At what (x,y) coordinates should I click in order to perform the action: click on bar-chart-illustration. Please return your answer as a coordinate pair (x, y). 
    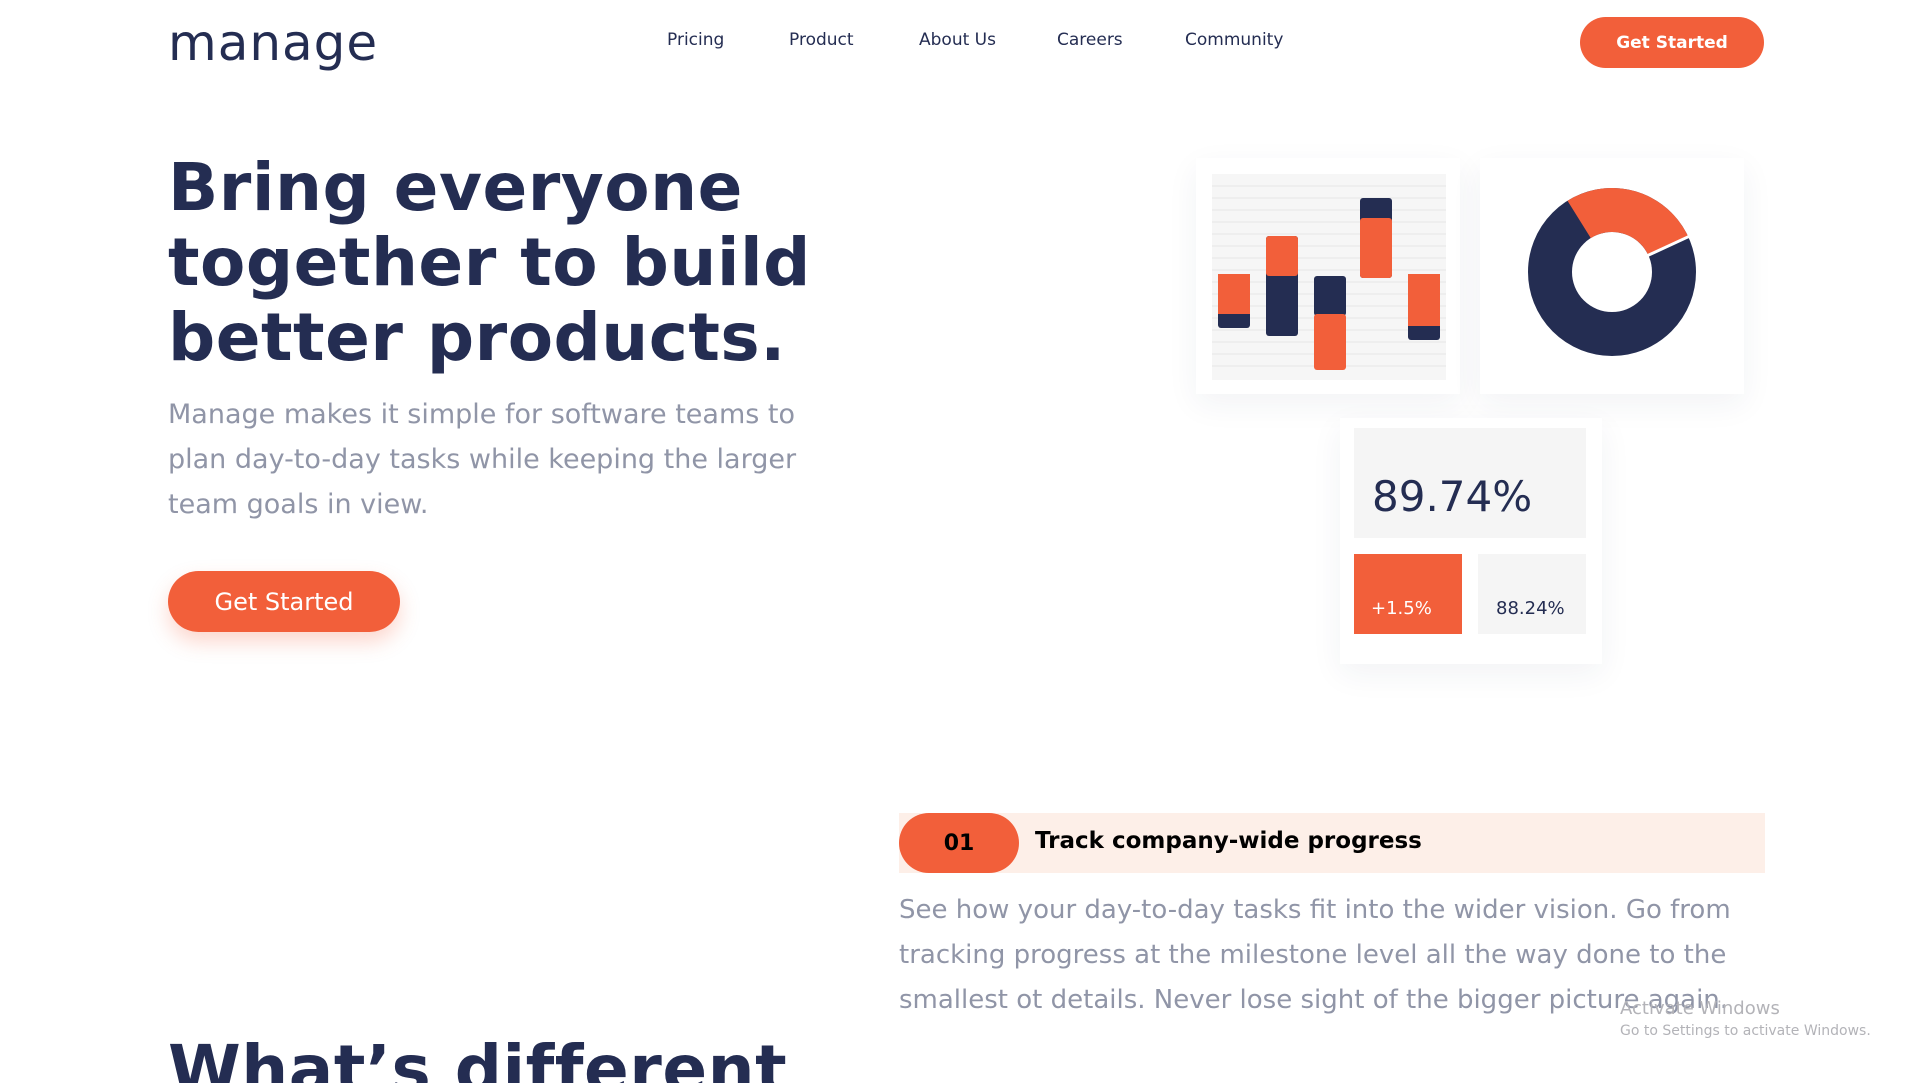
    Looking at the image, I should click on (1329, 277).